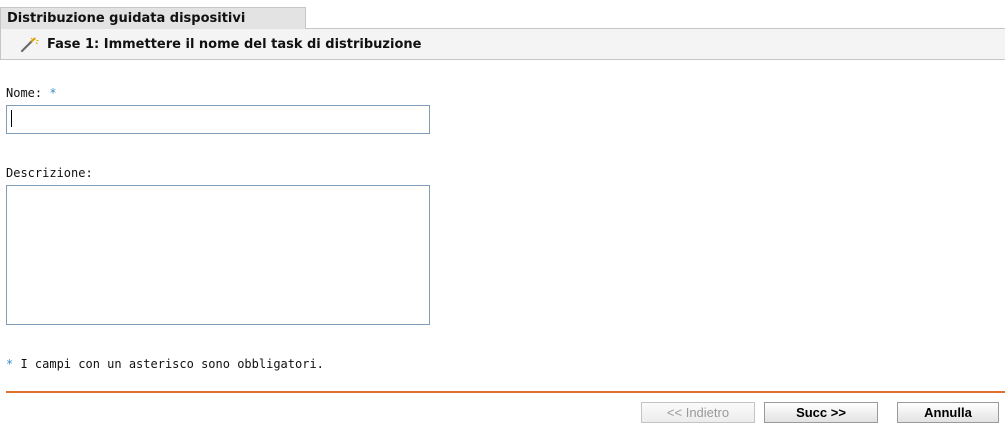 The height and width of the screenshot is (423, 1005). Describe the element at coordinates (49, 173) in the screenshot. I see `description-label: Descrizione:` at that location.